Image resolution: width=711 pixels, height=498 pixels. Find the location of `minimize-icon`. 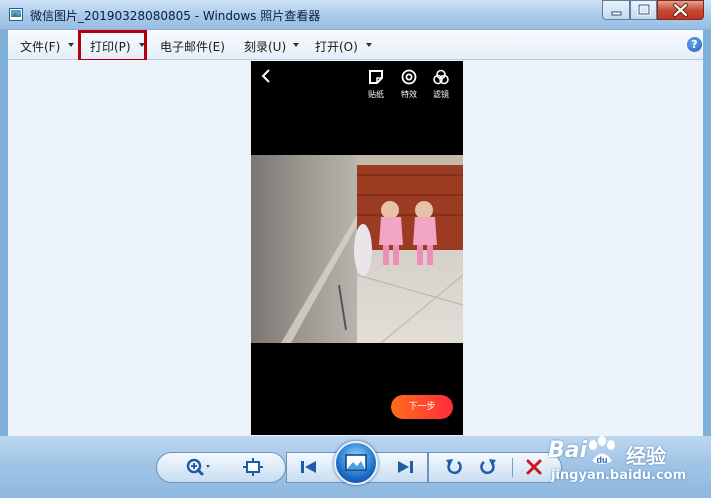

minimize-icon is located at coordinates (616, 13).